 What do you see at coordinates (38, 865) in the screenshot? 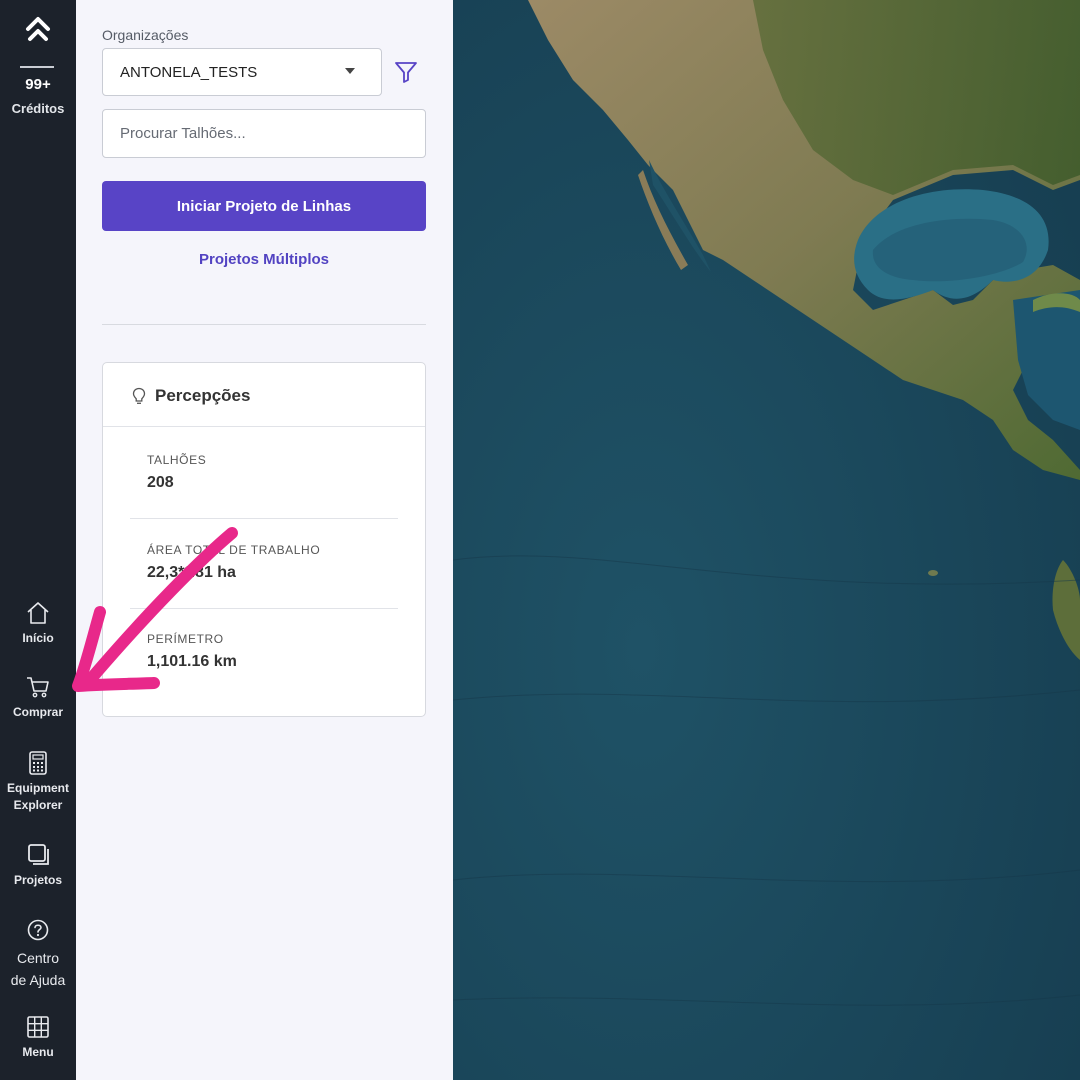
I see `nav-item-projetos: Projetos` at bounding box center [38, 865].